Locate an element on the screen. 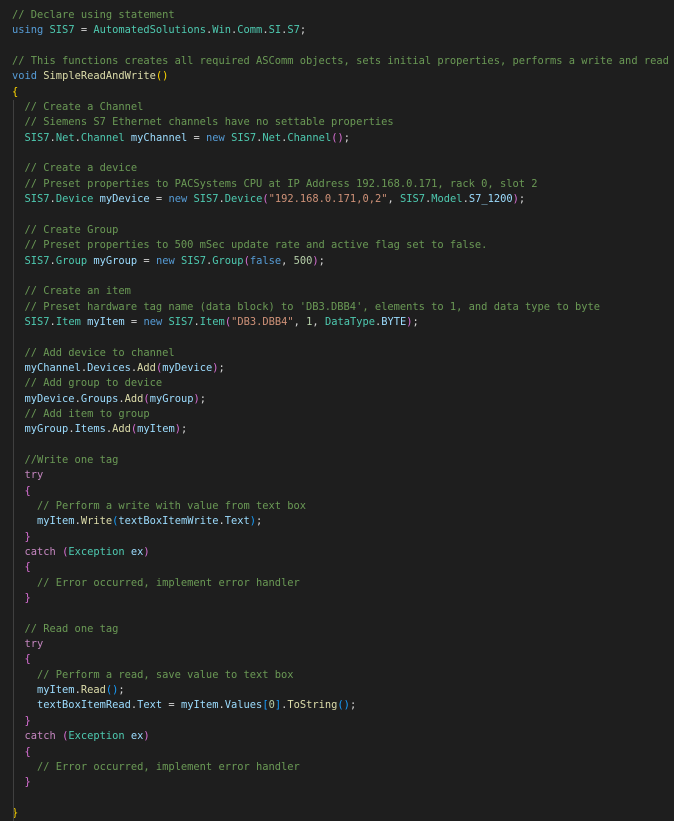 The image size is (674, 821). code-line: myGroup.Items.Add(myItem); is located at coordinates (337, 430).